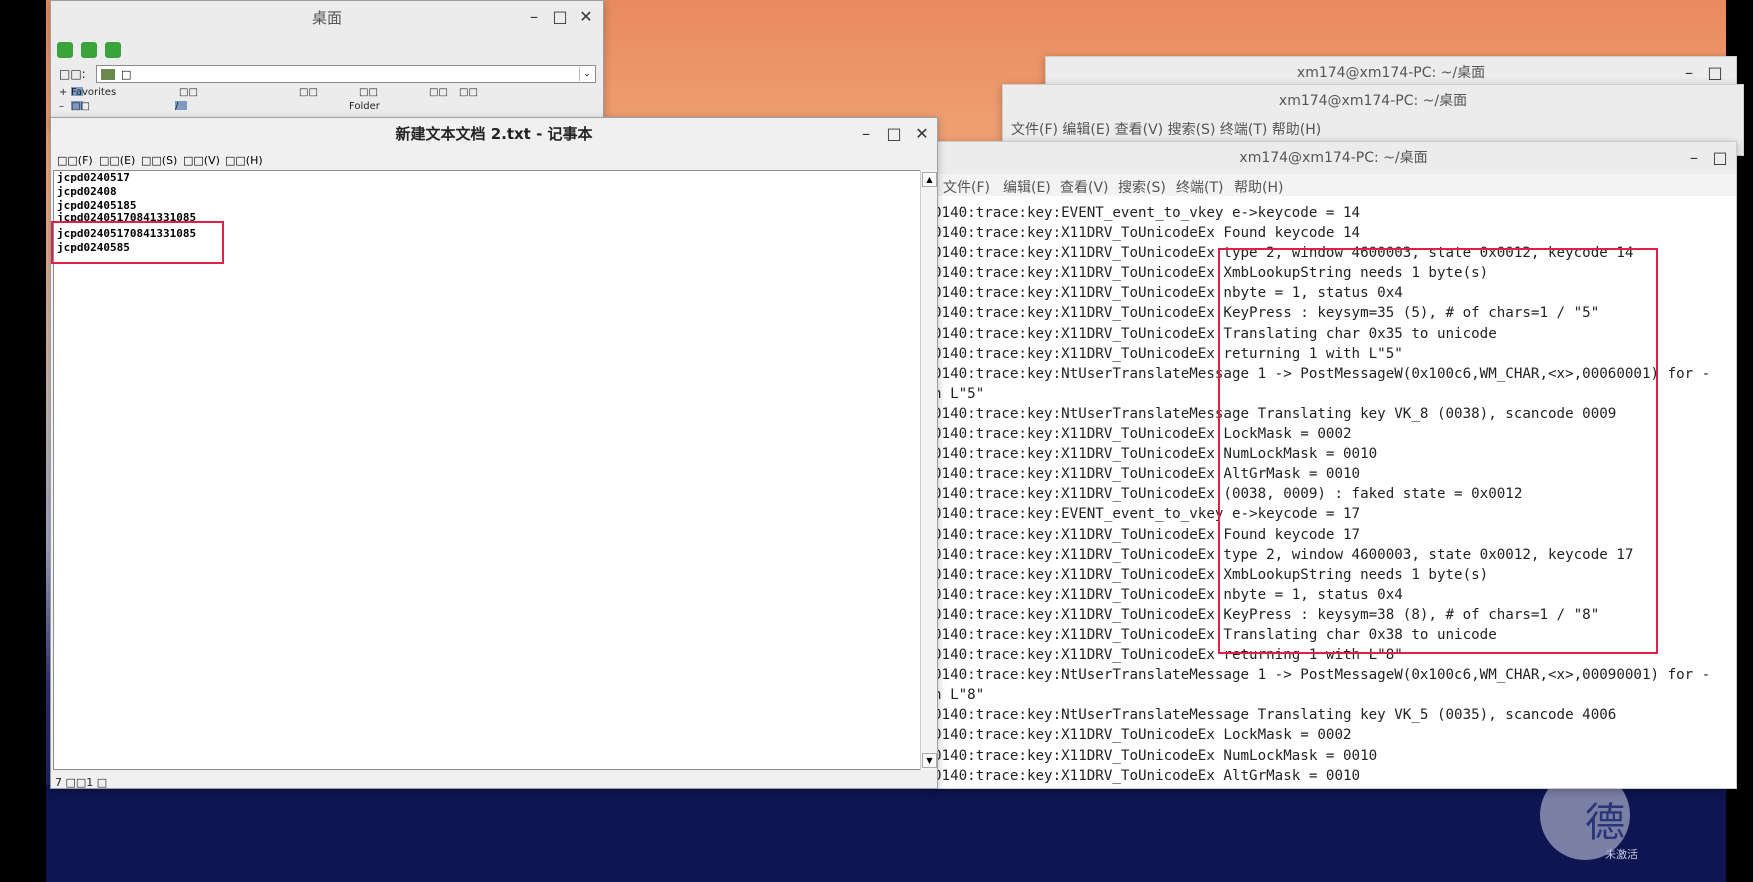 This screenshot has height=882, width=1753. I want to click on desktop-bottom, so click(886, 833).